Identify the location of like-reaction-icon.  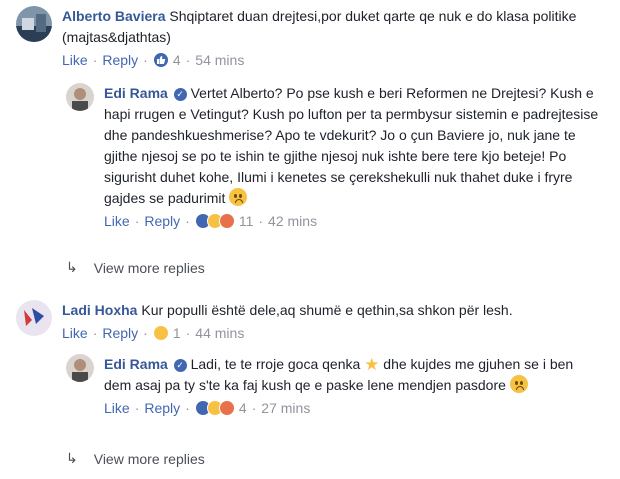
(160, 60).